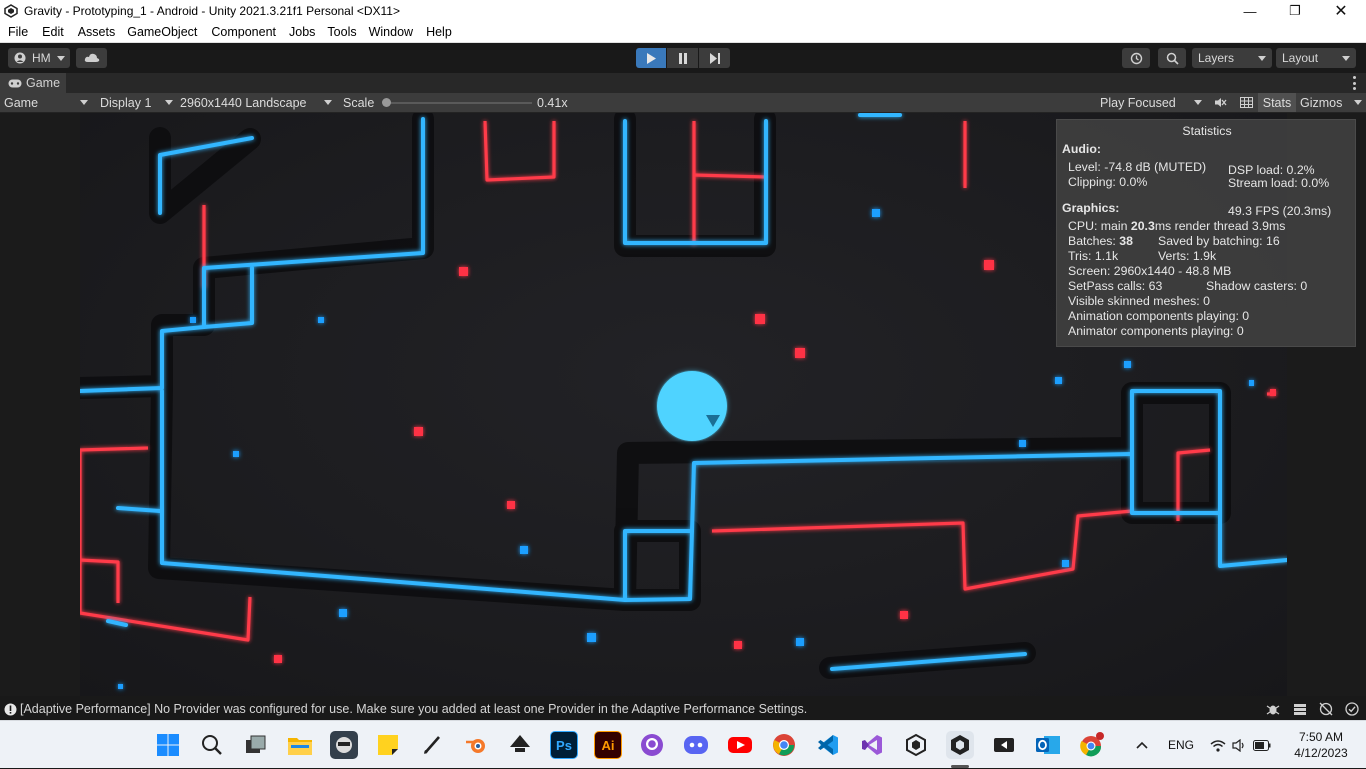 This screenshot has width=1366, height=769. I want to click on unity-hub-icon, so click(916, 745).